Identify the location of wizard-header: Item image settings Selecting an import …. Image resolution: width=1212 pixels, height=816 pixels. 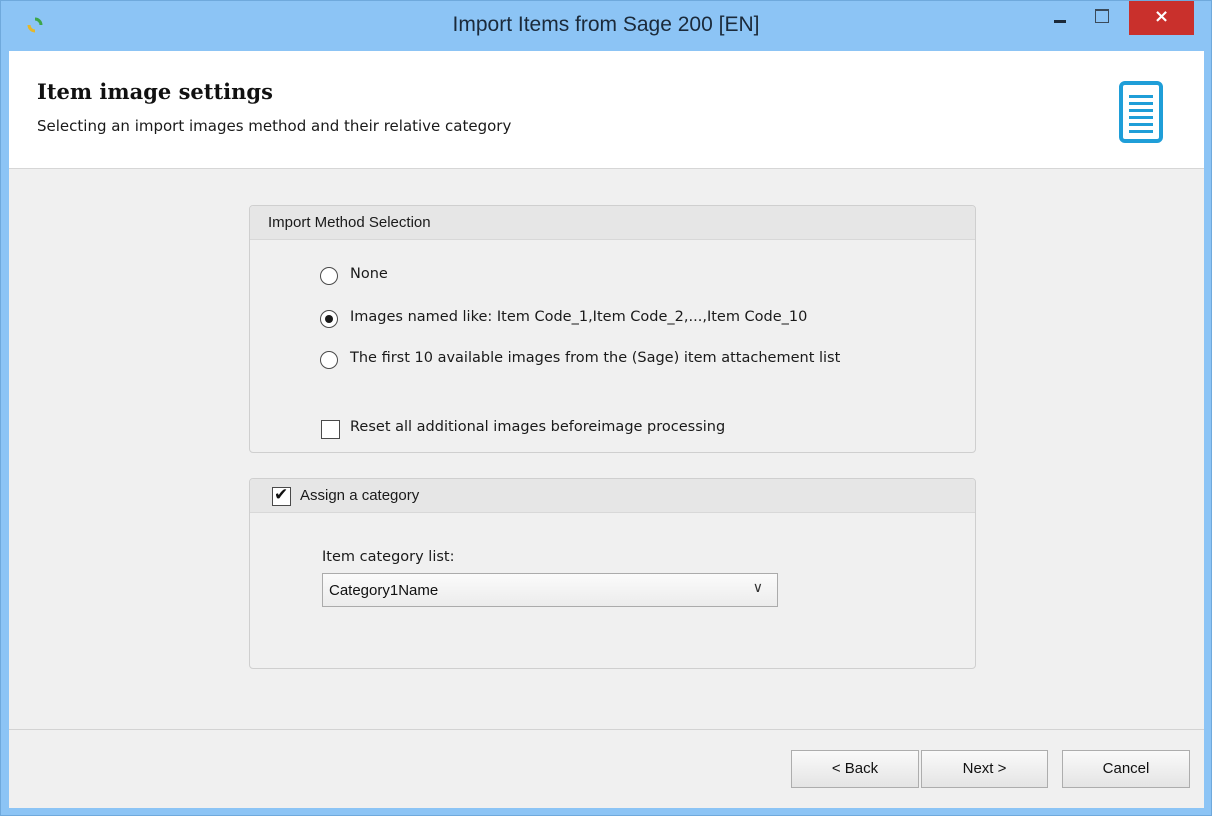
(606, 110).